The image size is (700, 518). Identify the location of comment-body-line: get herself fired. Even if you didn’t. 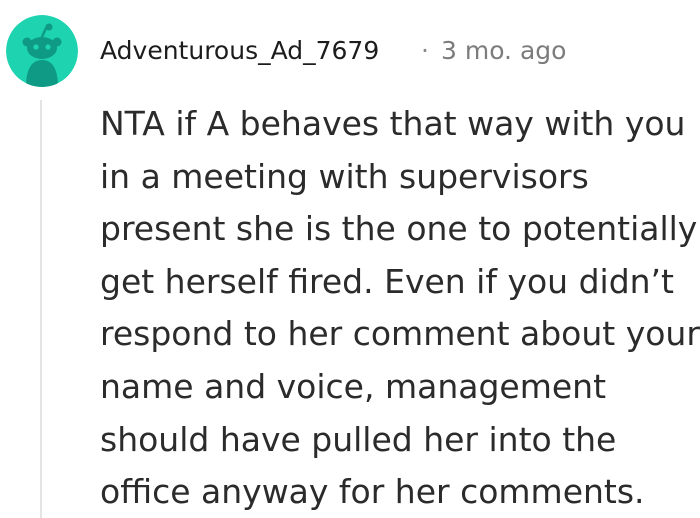
(387, 281).